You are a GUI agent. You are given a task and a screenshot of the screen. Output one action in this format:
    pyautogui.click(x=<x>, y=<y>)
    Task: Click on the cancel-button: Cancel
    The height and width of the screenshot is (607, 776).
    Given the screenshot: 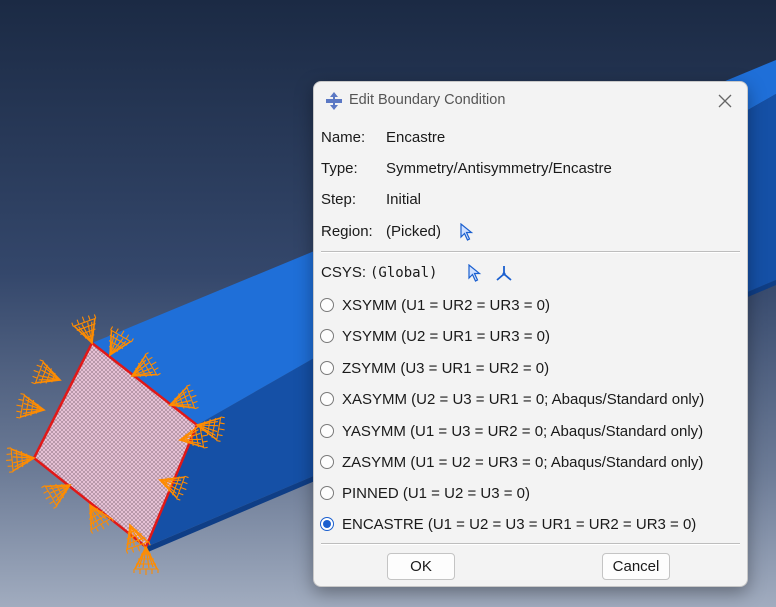 What is the action you would take?
    pyautogui.click(x=636, y=566)
    